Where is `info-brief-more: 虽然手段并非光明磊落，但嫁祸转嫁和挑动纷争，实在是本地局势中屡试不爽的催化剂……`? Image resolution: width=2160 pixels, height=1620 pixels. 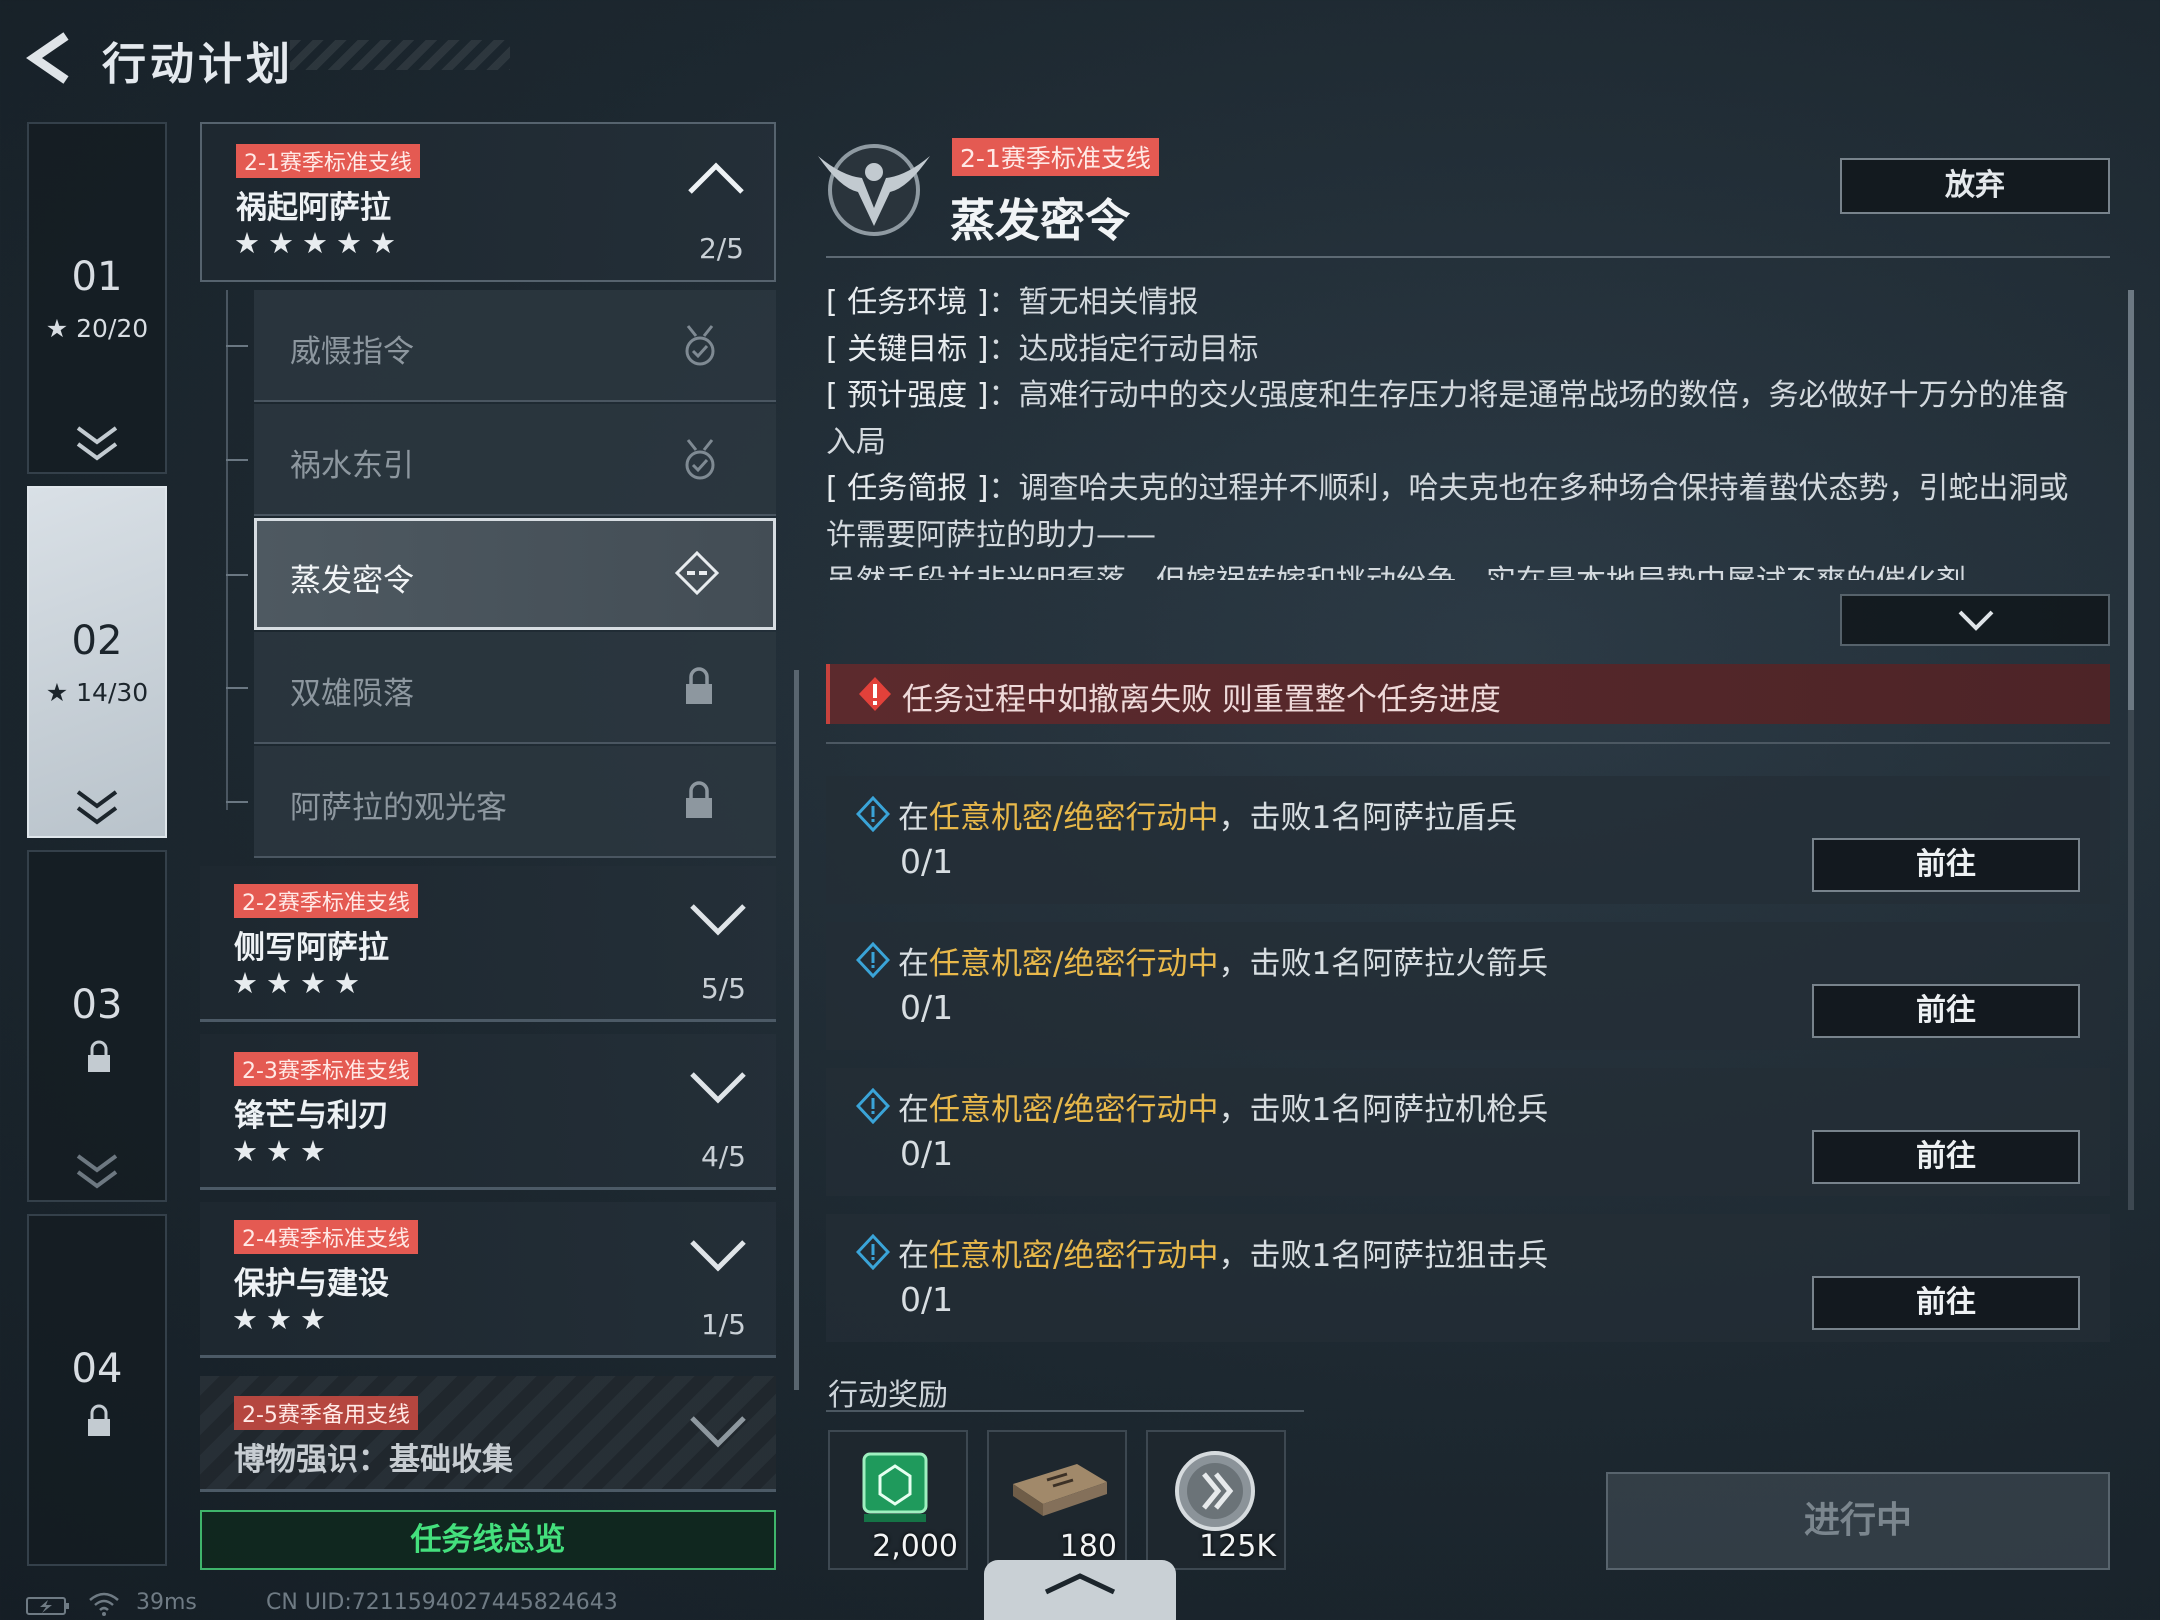
info-brief-more: 虽然手段并非光明磊落，但嫁祸转嫁和挑动纷争，实在是本地局势中屡试不爽的催化剂…… is located at coordinates (1461, 569).